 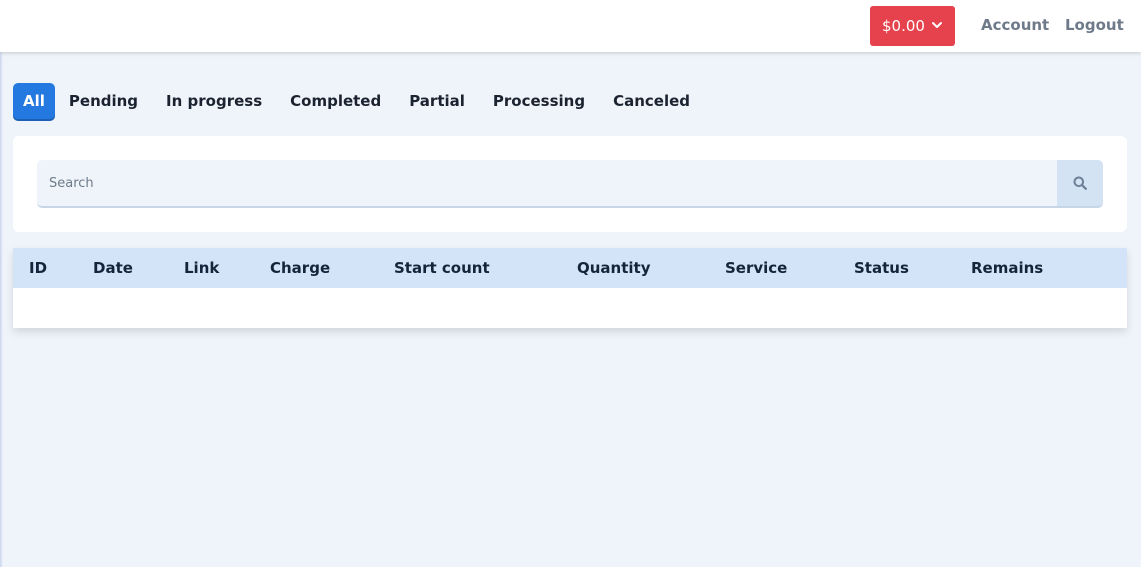 What do you see at coordinates (437, 101) in the screenshot?
I see `tab-partial: Partial` at bounding box center [437, 101].